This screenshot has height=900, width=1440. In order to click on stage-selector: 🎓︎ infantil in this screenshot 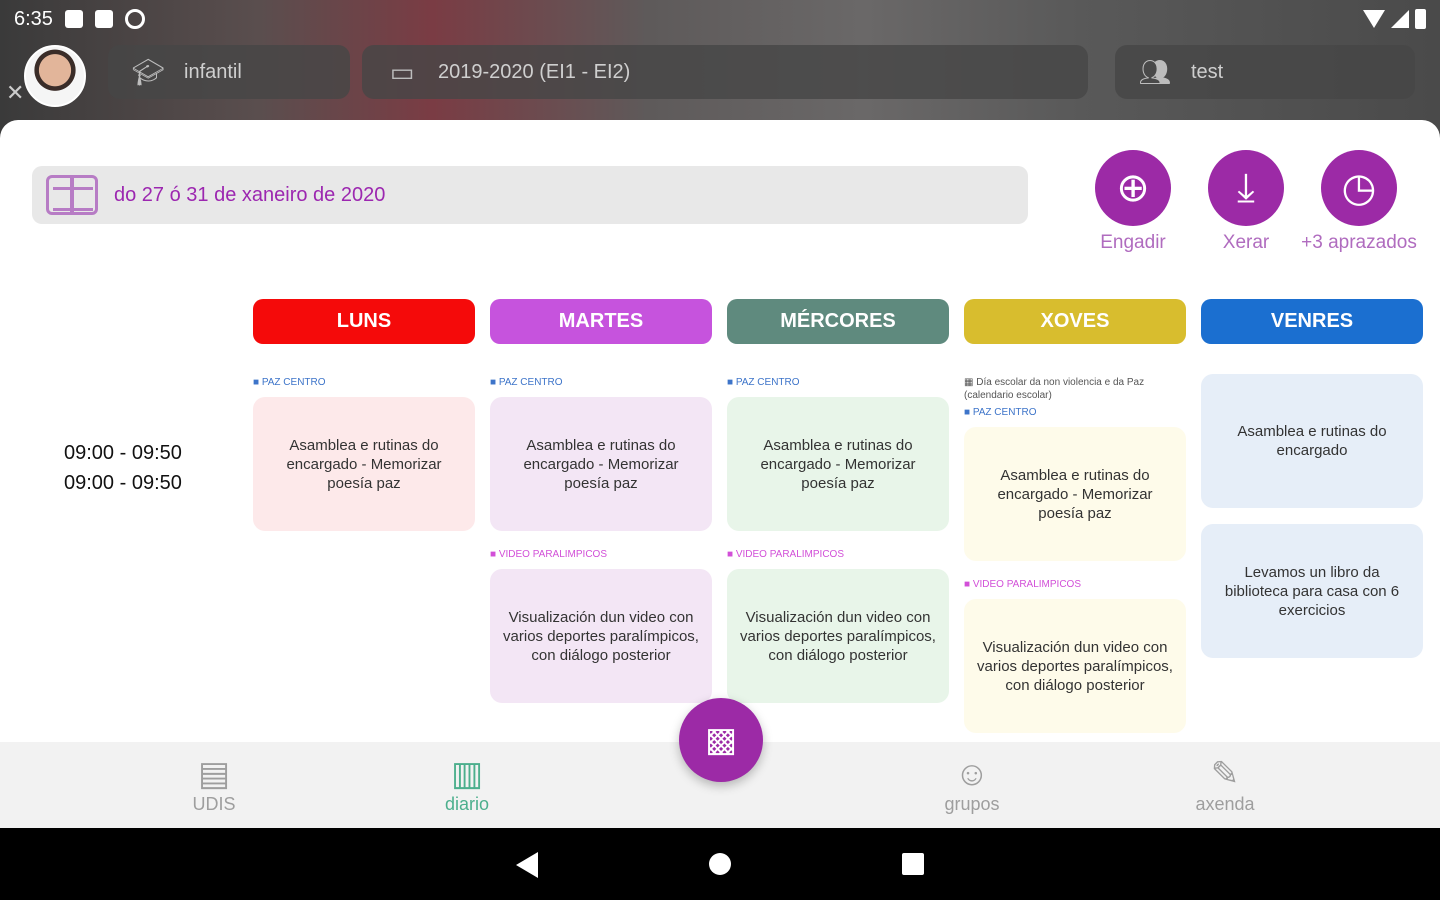, I will do `click(229, 72)`.